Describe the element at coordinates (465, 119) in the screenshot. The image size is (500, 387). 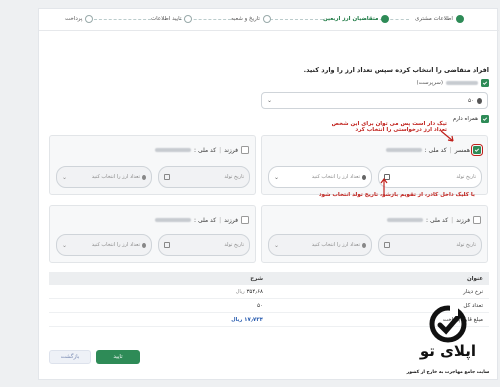
I see `companions-label: همراه دارم` at that location.